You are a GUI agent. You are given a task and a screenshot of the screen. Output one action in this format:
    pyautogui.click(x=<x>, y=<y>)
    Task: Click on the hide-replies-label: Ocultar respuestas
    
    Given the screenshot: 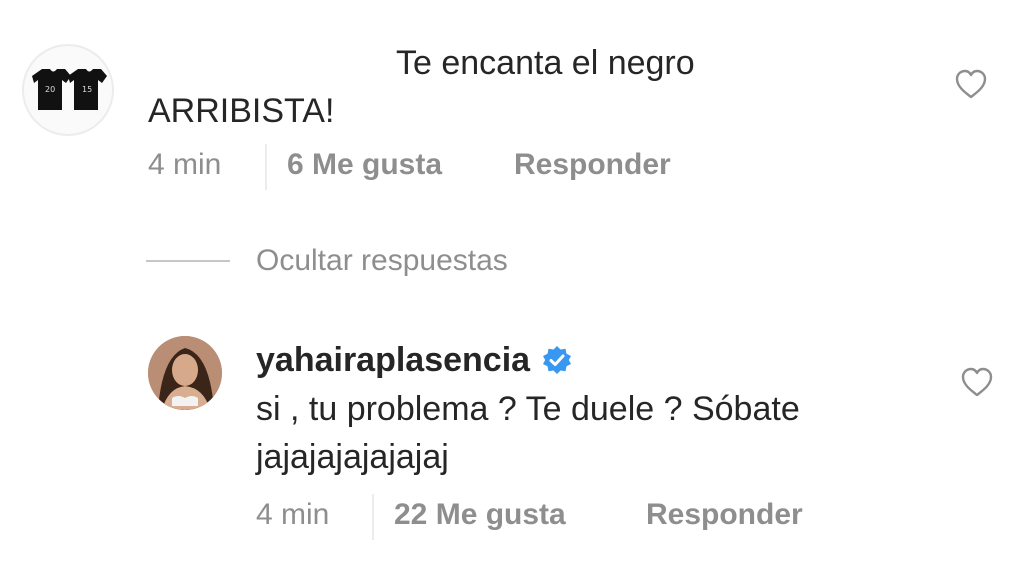 What is the action you would take?
    pyautogui.click(x=382, y=261)
    